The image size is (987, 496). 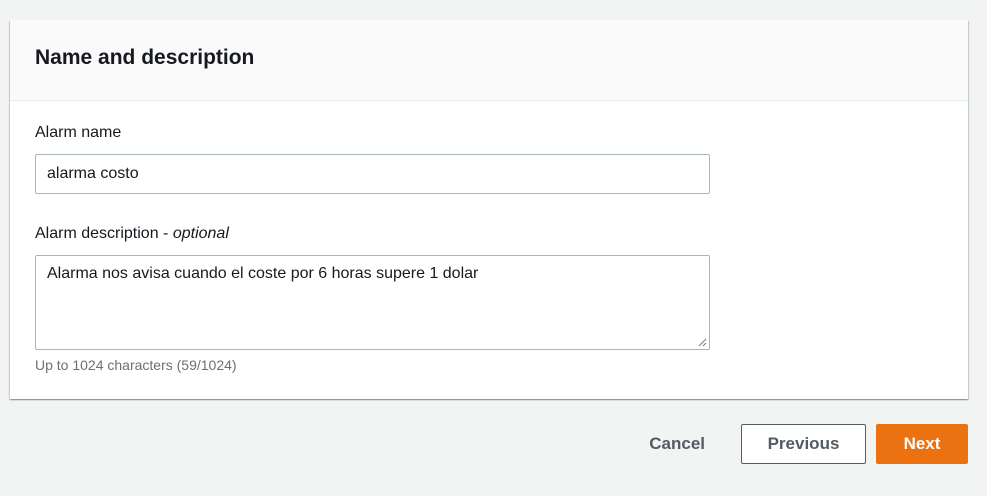 What do you see at coordinates (372, 174) in the screenshot?
I see `alarm-name-input` at bounding box center [372, 174].